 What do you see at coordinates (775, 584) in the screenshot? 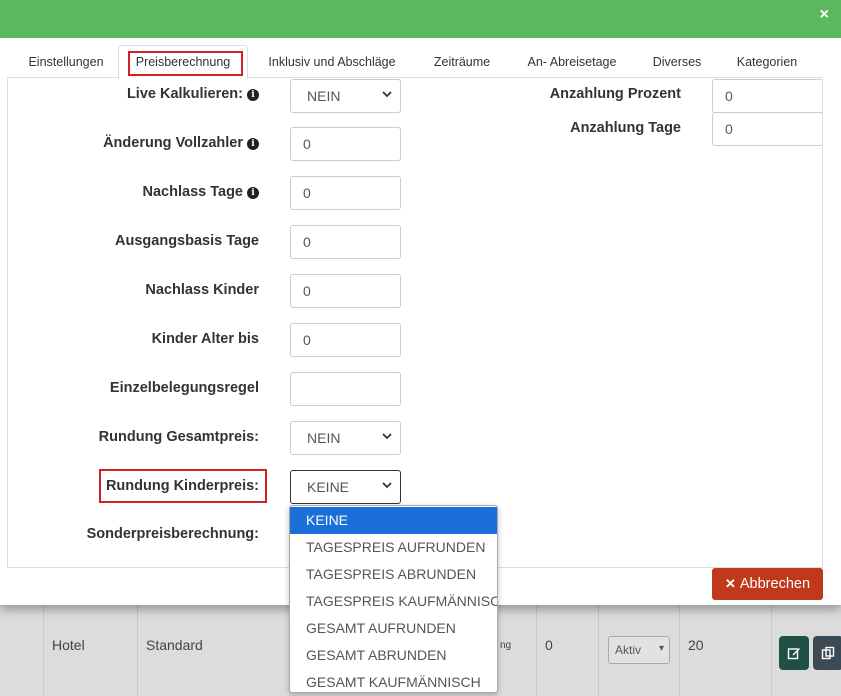
I see `cancel-button-label: Abbrechen` at bounding box center [775, 584].